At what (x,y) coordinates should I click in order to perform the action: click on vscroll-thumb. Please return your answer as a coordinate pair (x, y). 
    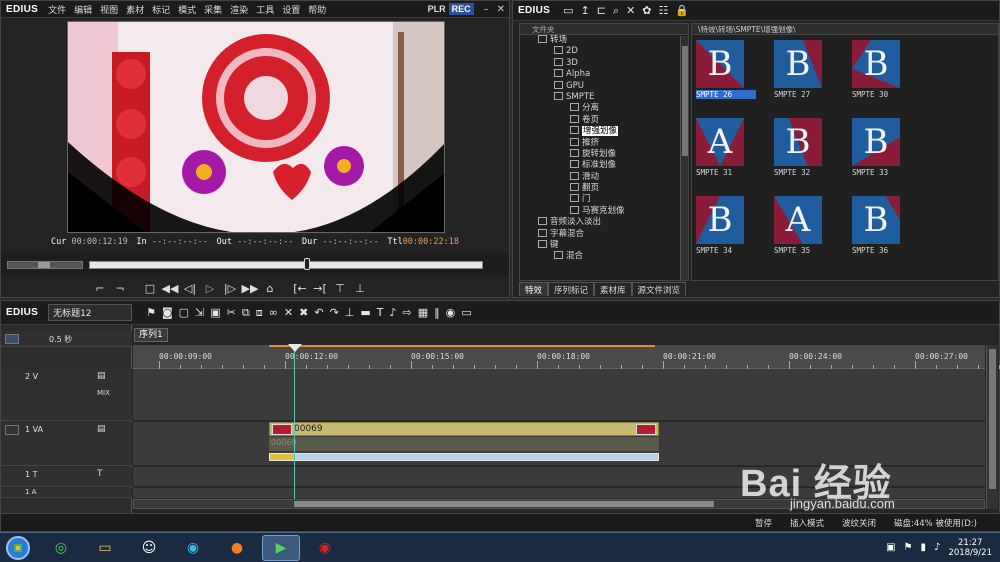
    Looking at the image, I should click on (992, 419).